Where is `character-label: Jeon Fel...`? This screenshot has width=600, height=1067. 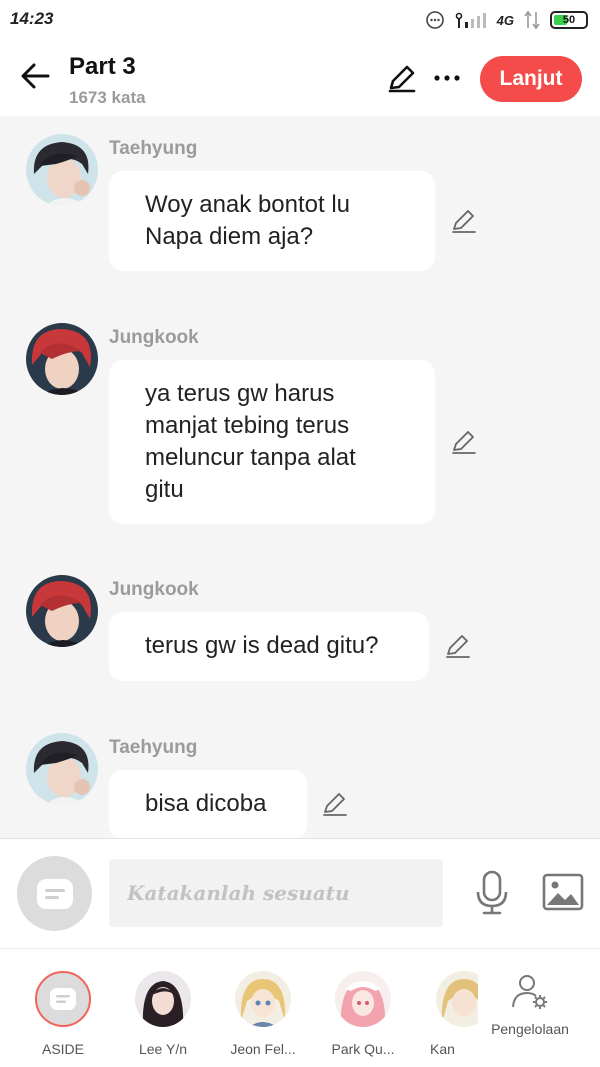
character-label: Jeon Fel... is located at coordinates (263, 1049).